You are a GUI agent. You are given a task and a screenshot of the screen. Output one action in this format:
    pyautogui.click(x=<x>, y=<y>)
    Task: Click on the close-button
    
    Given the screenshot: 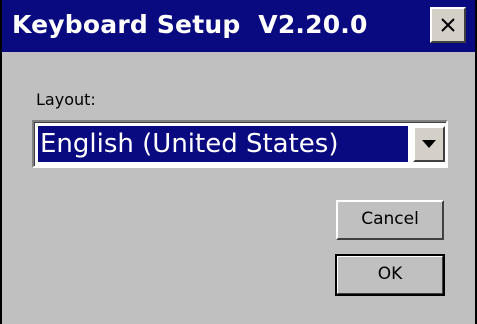 What is the action you would take?
    pyautogui.click(x=448, y=25)
    